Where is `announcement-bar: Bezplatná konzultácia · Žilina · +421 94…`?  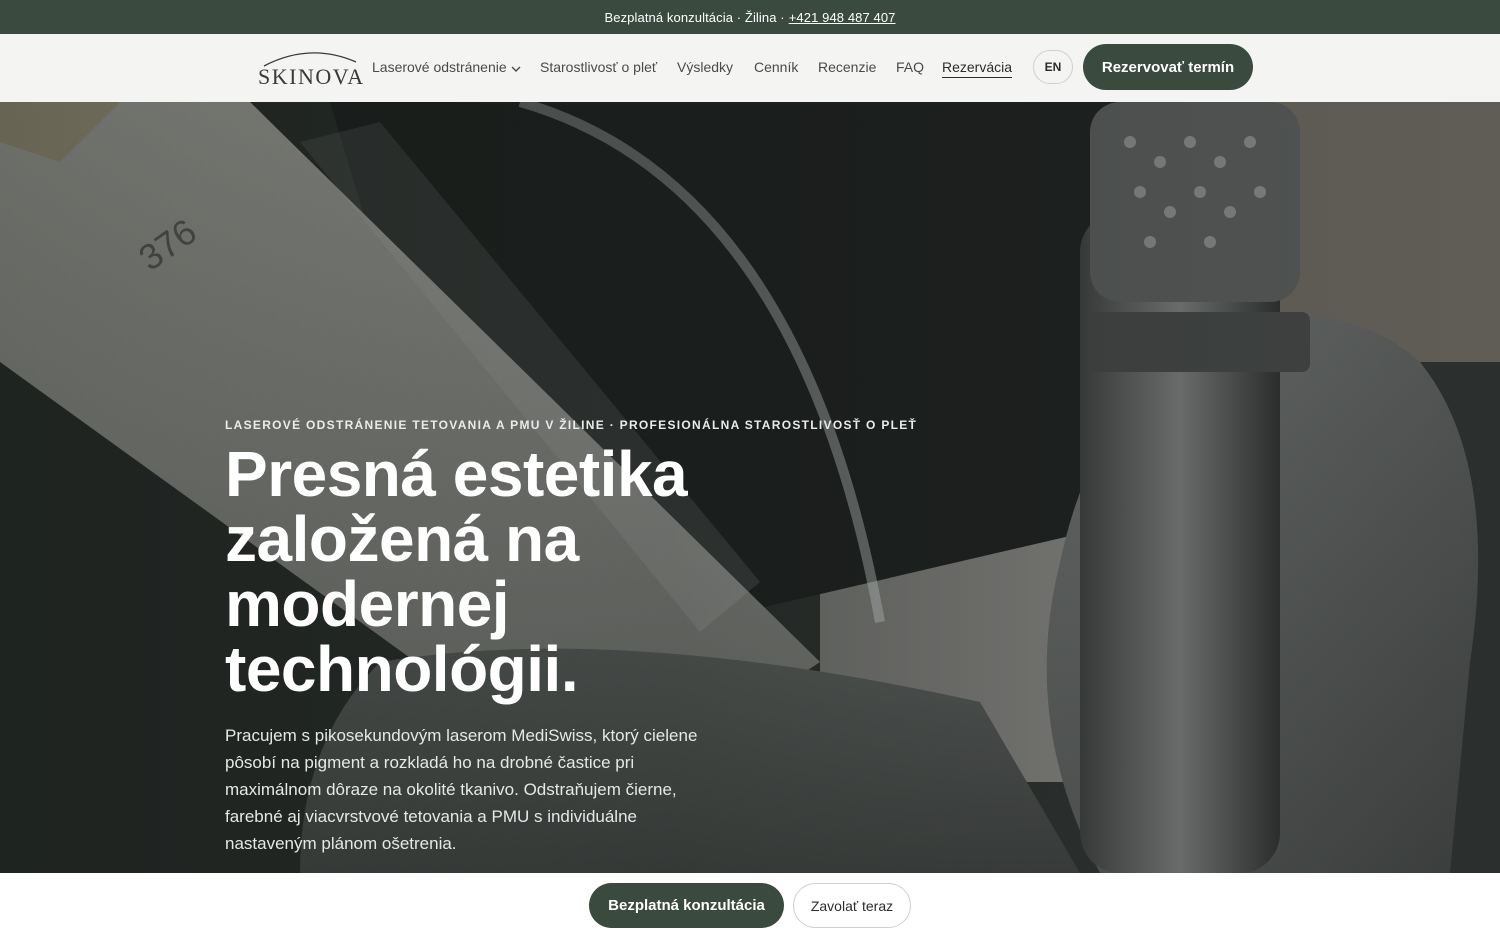 announcement-bar: Bezplatná konzultácia · Žilina · +421 94… is located at coordinates (750, 17).